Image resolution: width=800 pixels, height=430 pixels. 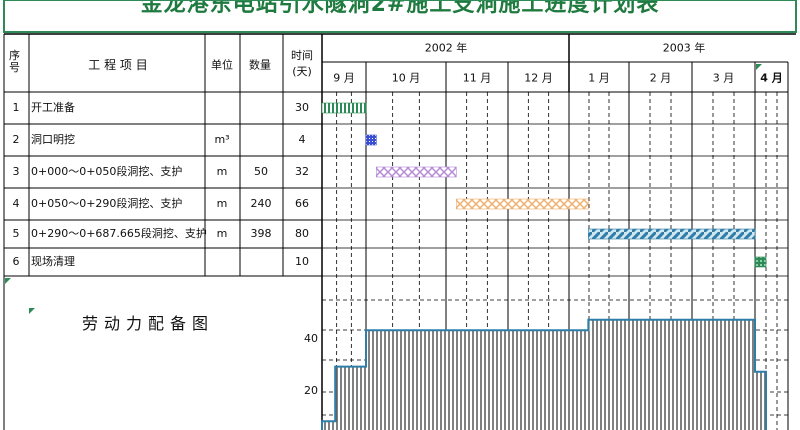 I want to click on row-no: 1, so click(x=16, y=107).